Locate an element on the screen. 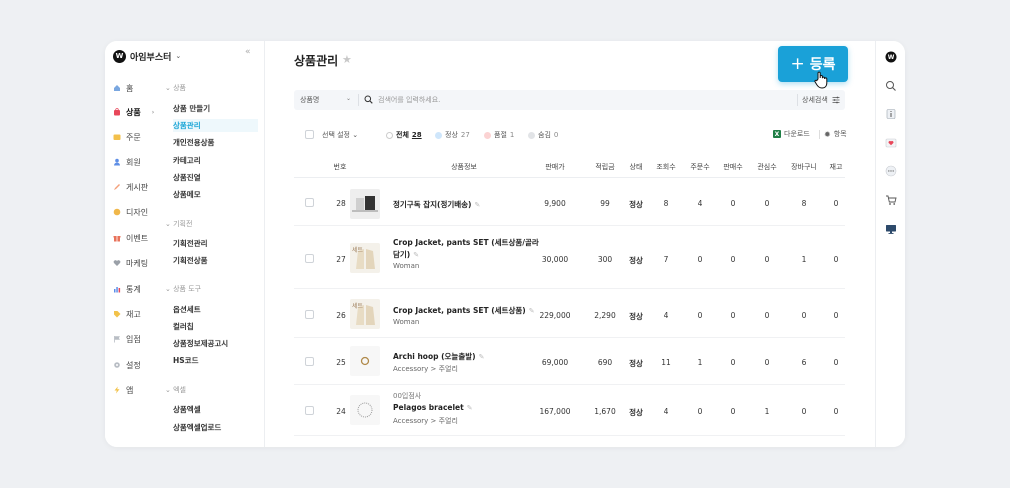  subnav-item-product-display: 상품진열 is located at coordinates (187, 177).